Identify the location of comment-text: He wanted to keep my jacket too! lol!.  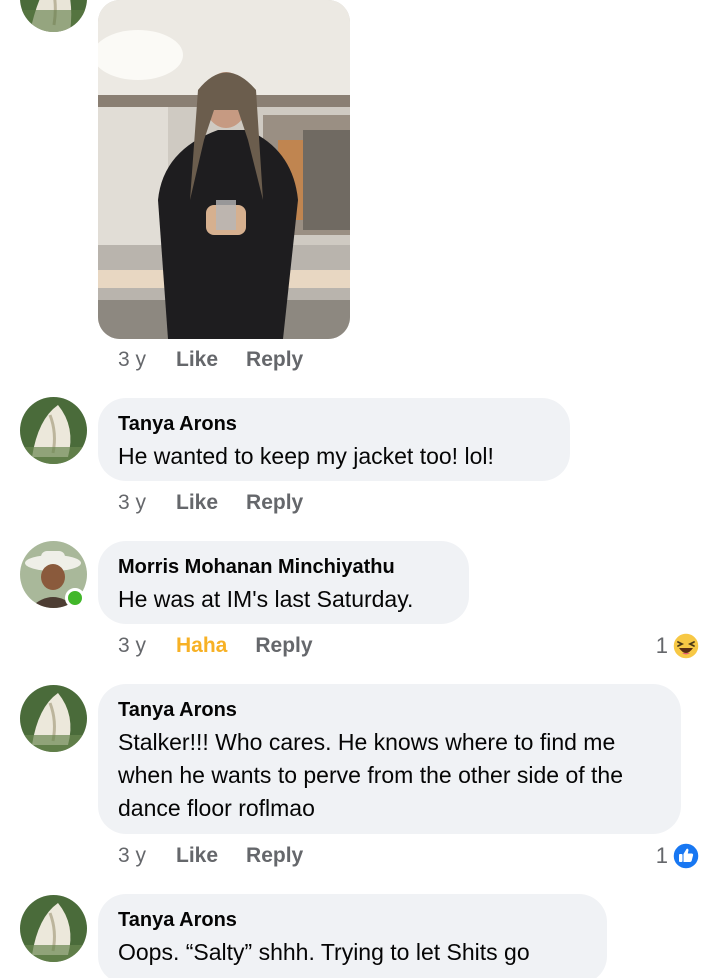
(306, 456).